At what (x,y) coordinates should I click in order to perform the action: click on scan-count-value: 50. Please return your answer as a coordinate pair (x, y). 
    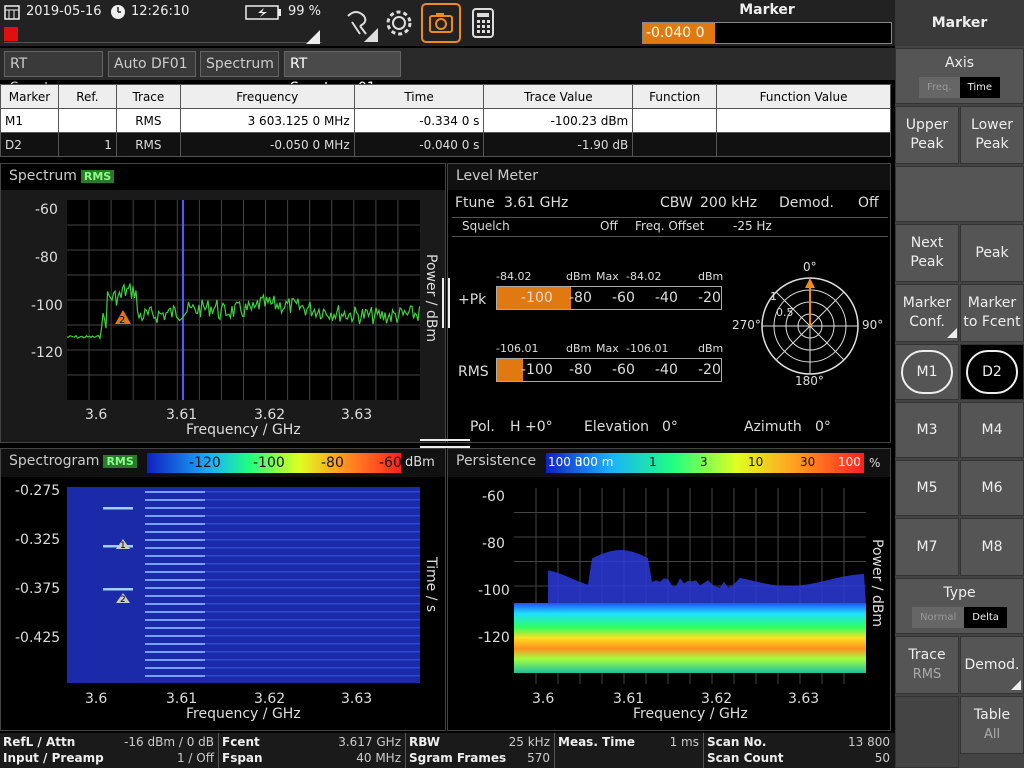
    Looking at the image, I should click on (882, 758).